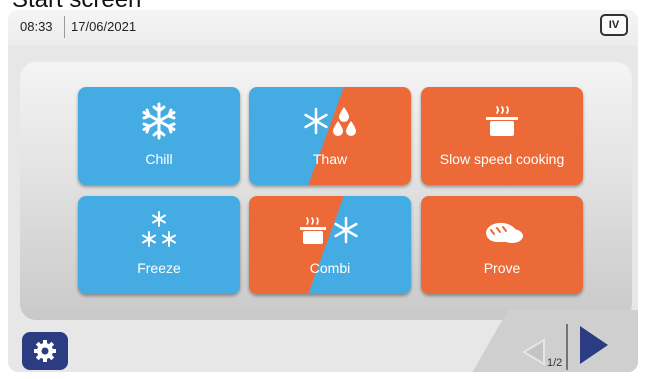 This screenshot has width=646, height=379. I want to click on freeze-label: Freeze, so click(159, 268).